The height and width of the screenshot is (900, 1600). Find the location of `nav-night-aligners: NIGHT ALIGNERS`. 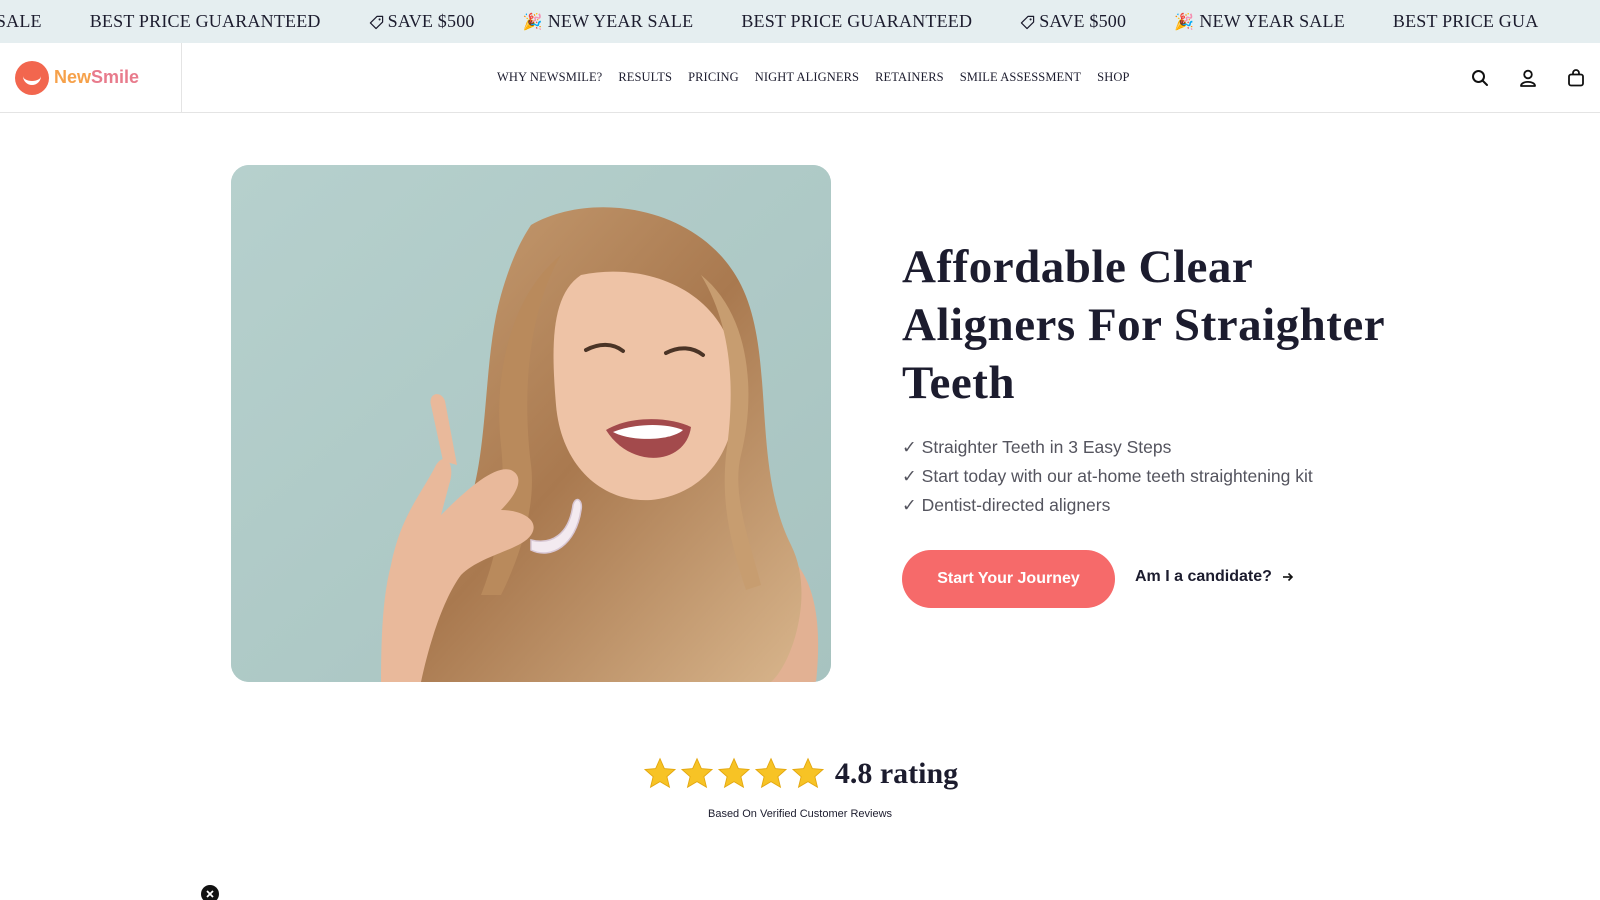

nav-night-aligners: NIGHT ALIGNERS is located at coordinates (807, 77).